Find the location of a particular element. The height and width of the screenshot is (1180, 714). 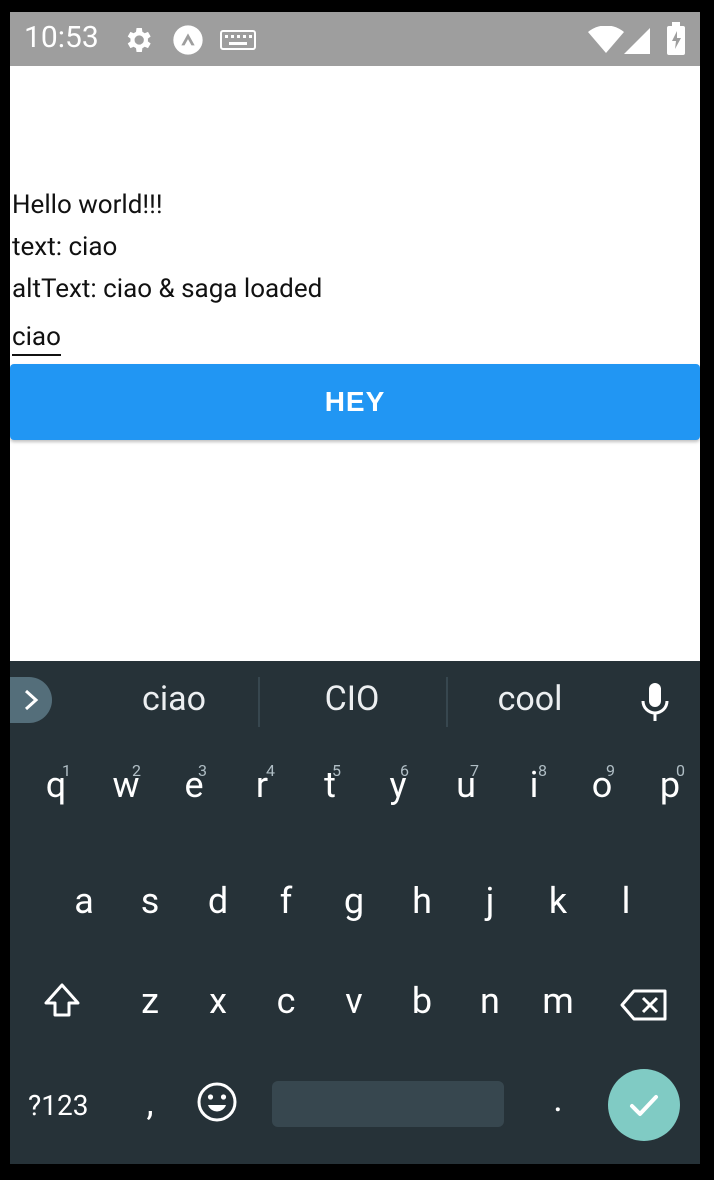

checkmark-icon is located at coordinates (644, 1105).